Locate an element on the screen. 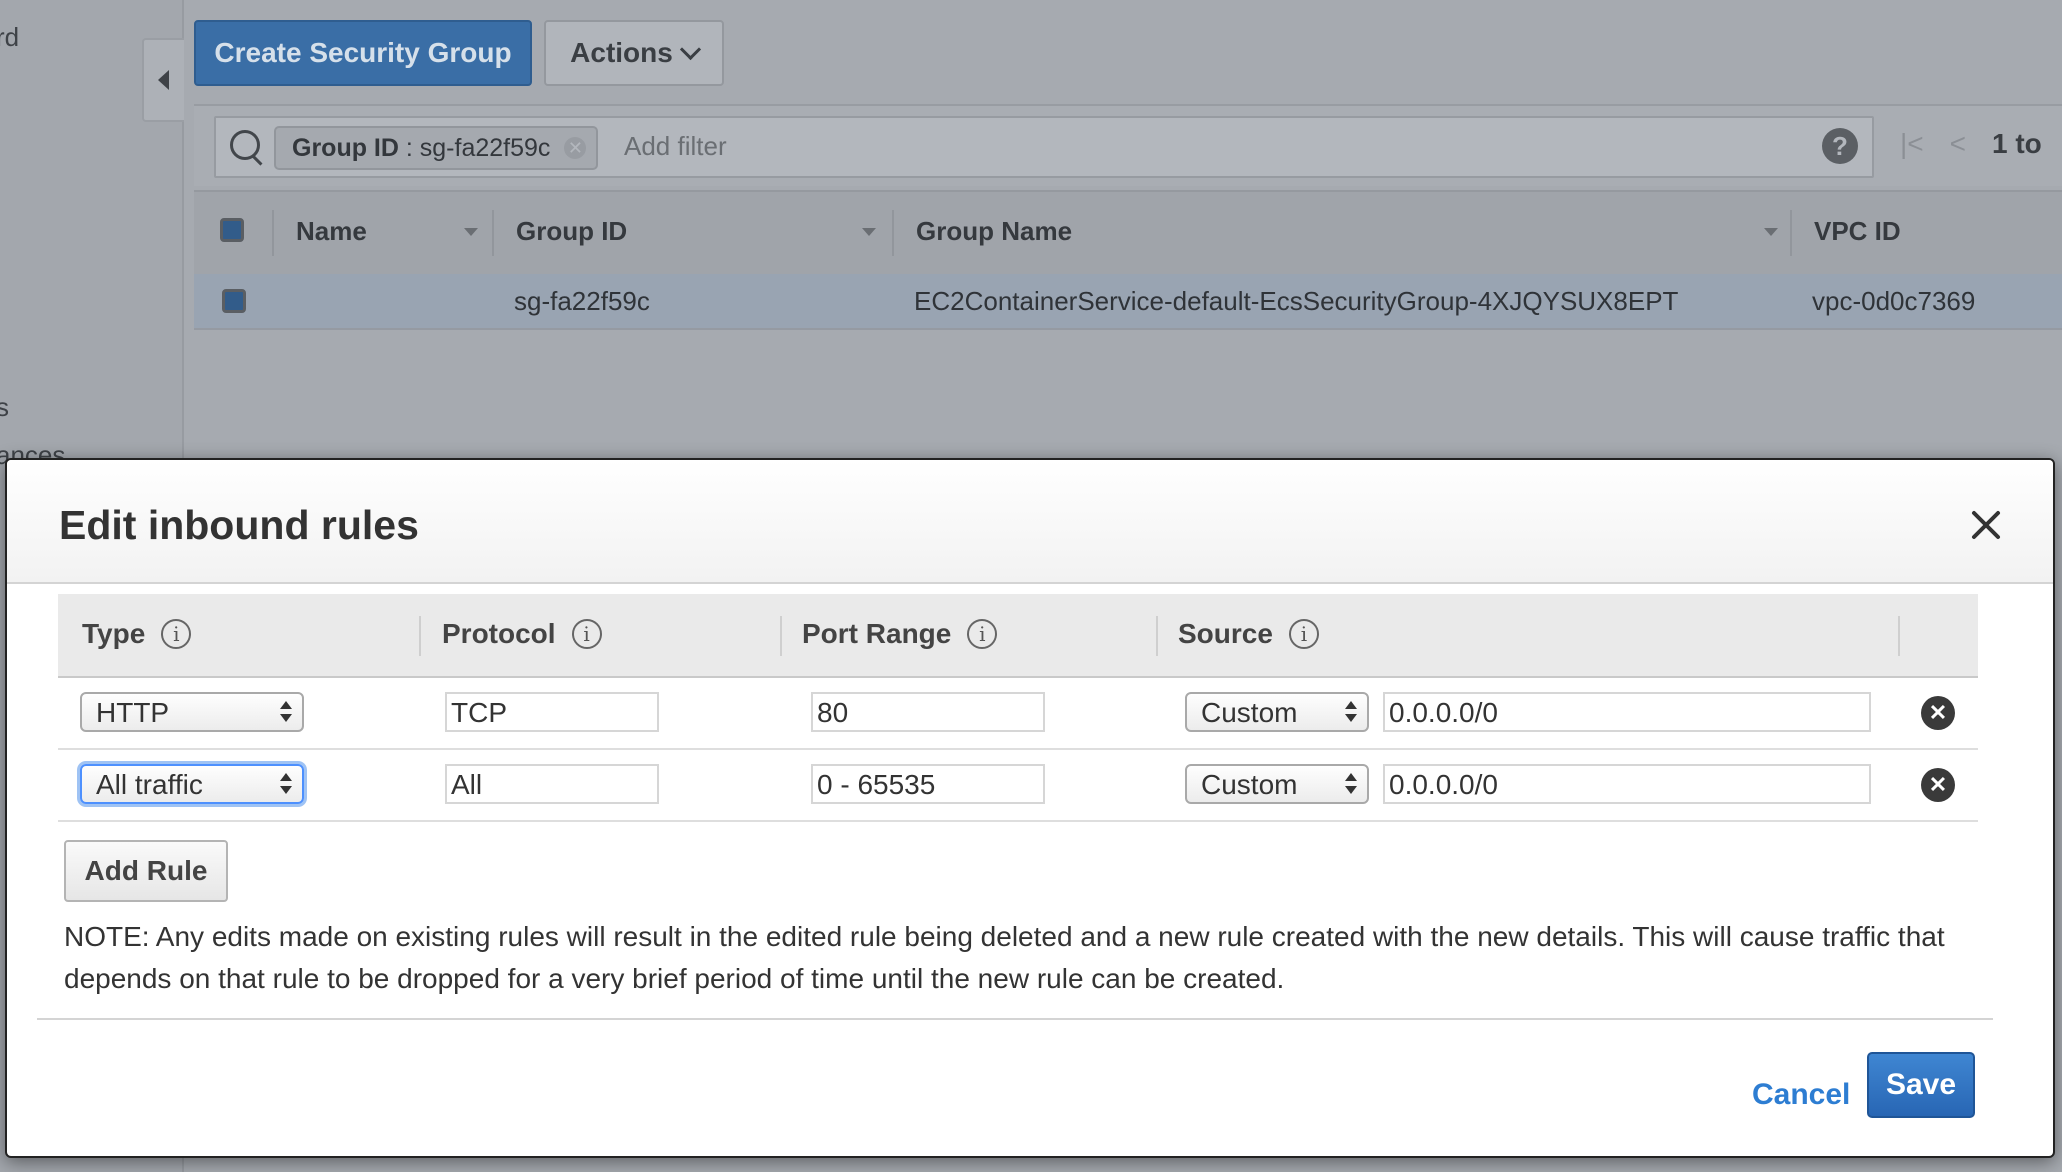 The width and height of the screenshot is (2062, 1172). save-button: Save is located at coordinates (1921, 1085).